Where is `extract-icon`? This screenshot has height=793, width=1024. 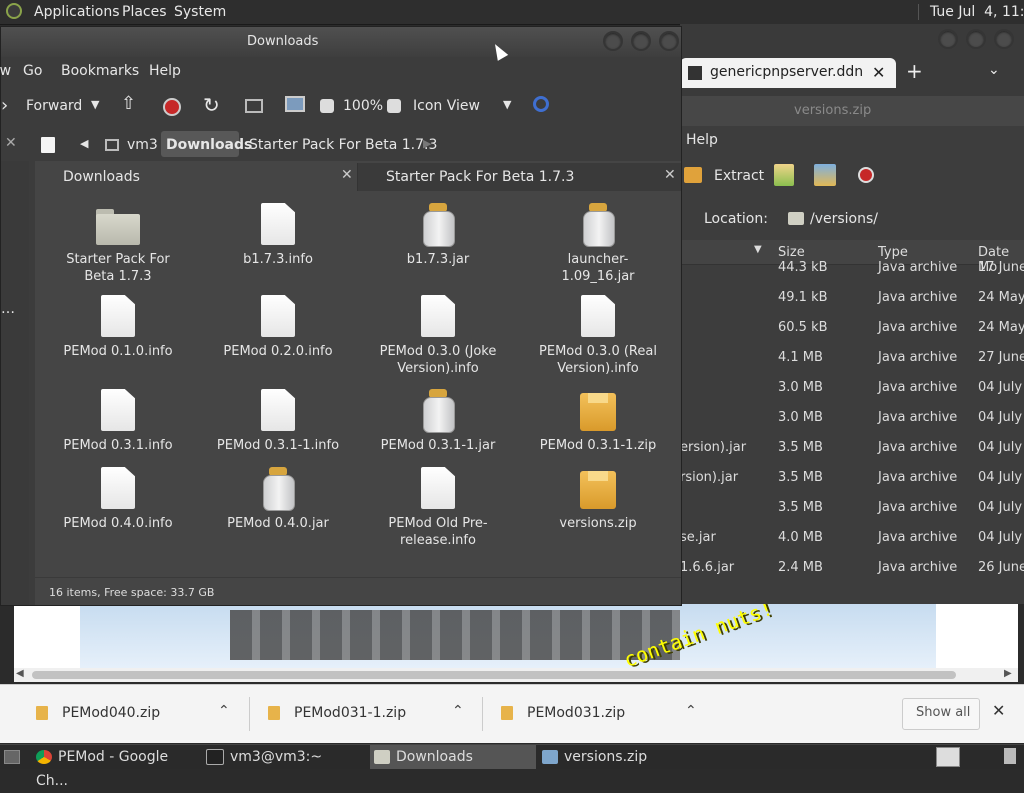 extract-icon is located at coordinates (693, 175).